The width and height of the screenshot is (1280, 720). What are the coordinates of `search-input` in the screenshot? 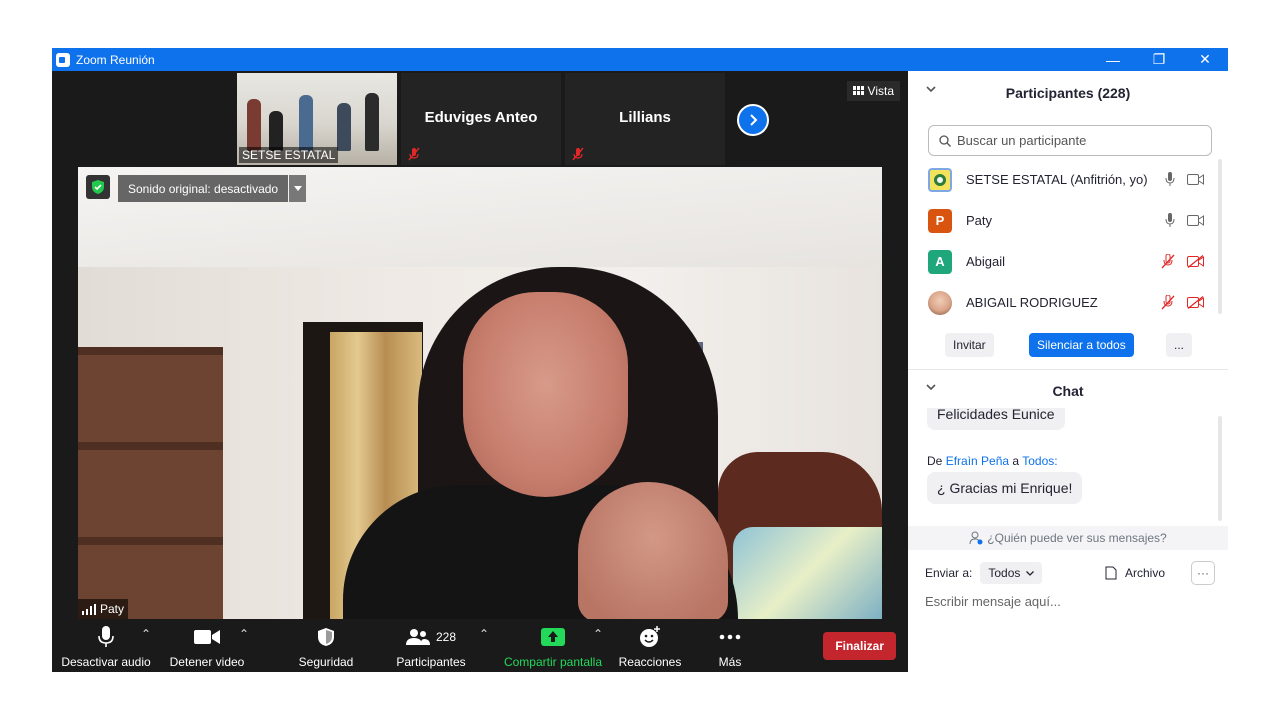 It's located at (1077, 140).